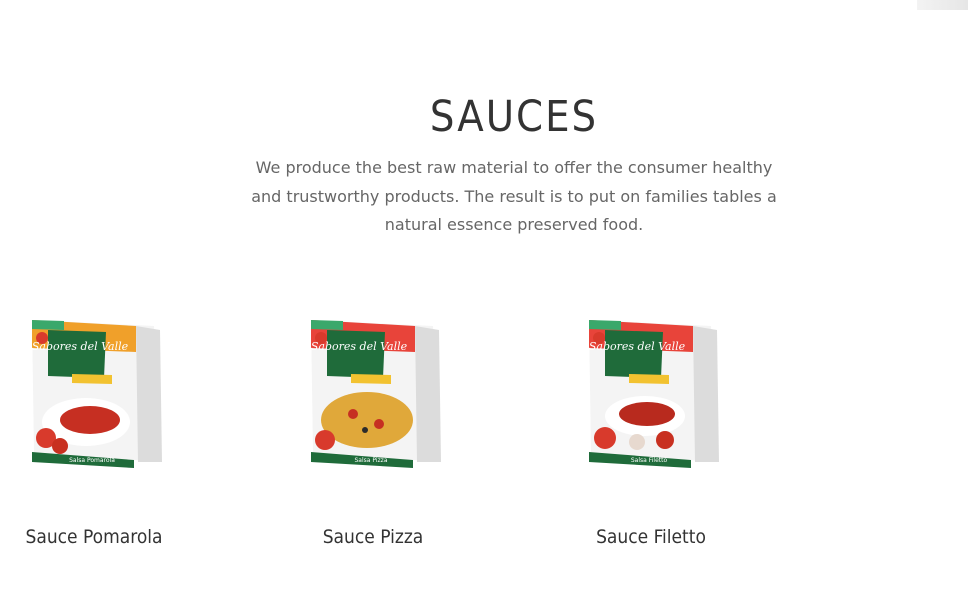 This screenshot has width=968, height=589. I want to click on section-title: SAUCES, so click(514, 117).